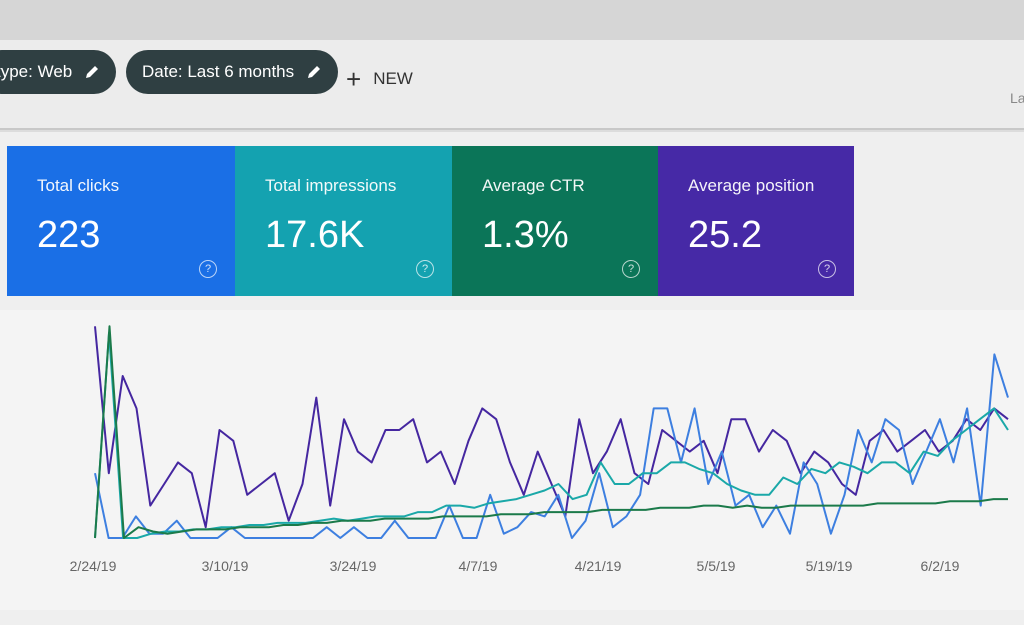  What do you see at coordinates (69, 235) in the screenshot?
I see `metric-value: 223` at bounding box center [69, 235].